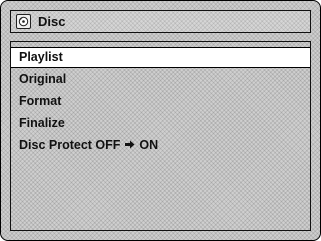 The width and height of the screenshot is (321, 241). What do you see at coordinates (40, 101) in the screenshot?
I see `menu-item-label: Format` at bounding box center [40, 101].